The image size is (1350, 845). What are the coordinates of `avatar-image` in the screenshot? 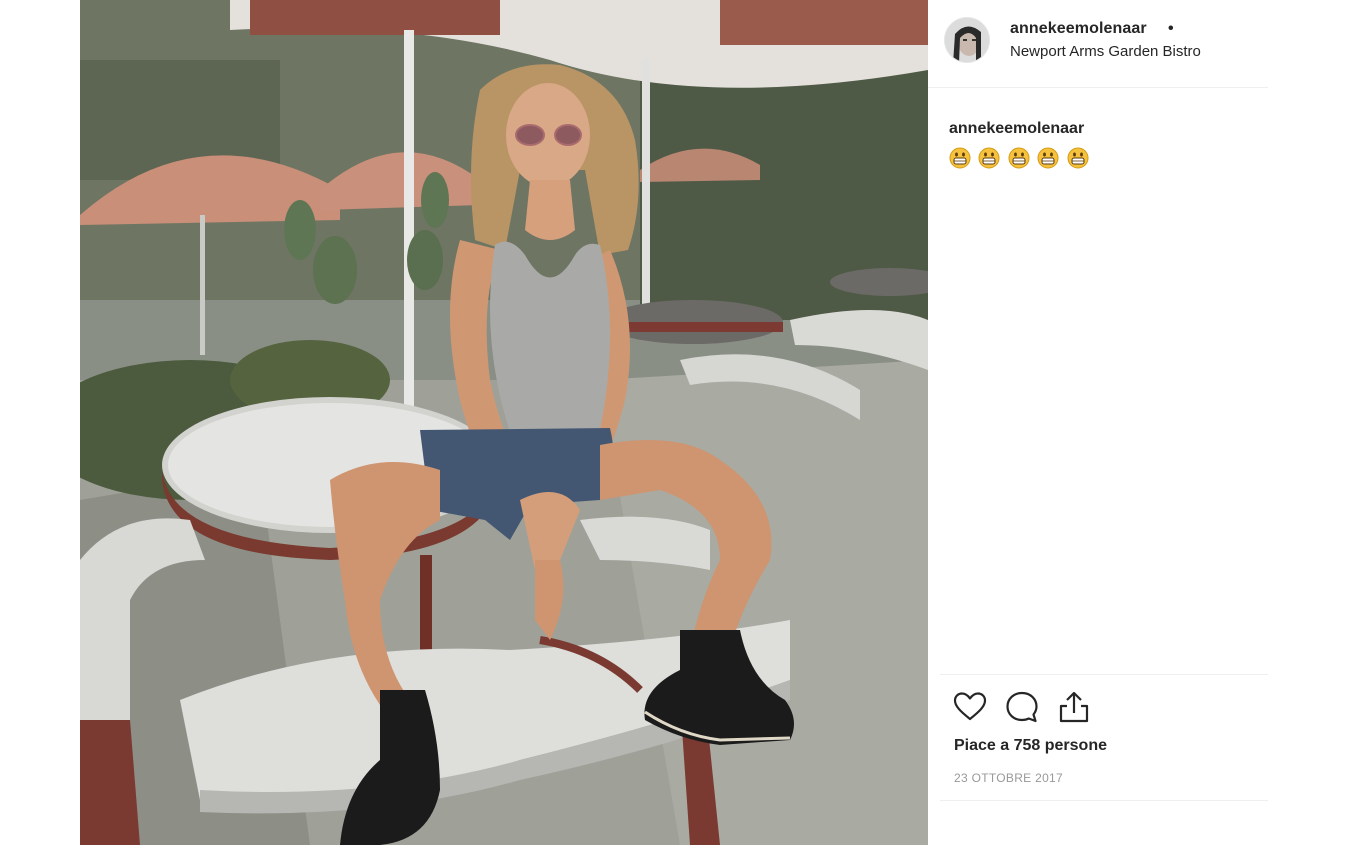 It's located at (967, 40).